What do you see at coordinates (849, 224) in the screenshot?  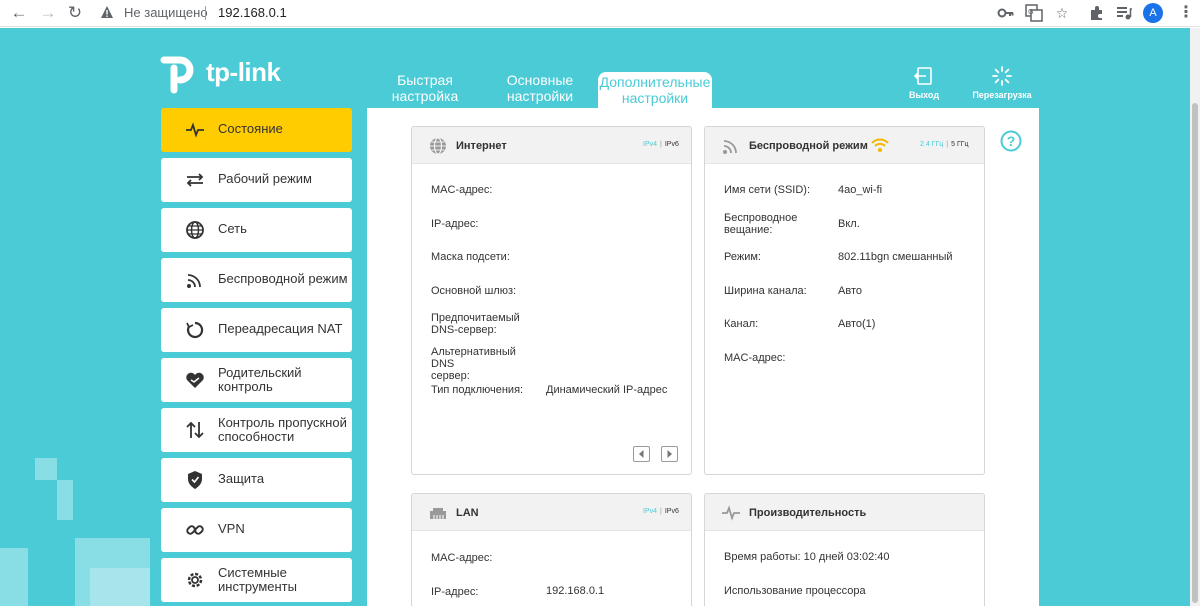 I see `broadcast-value: Вкл.` at bounding box center [849, 224].